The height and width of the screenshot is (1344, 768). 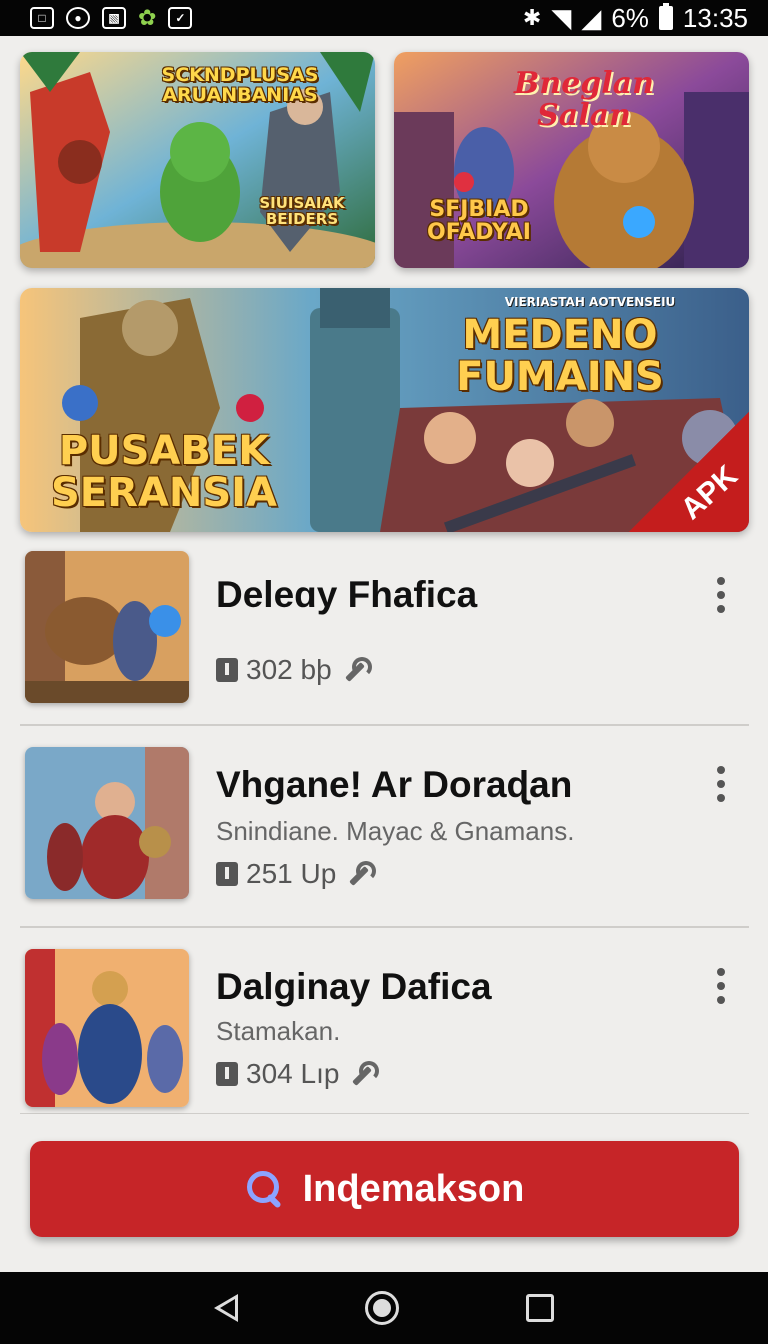 I want to click on app-downloads: 251 Up, so click(x=291, y=873).